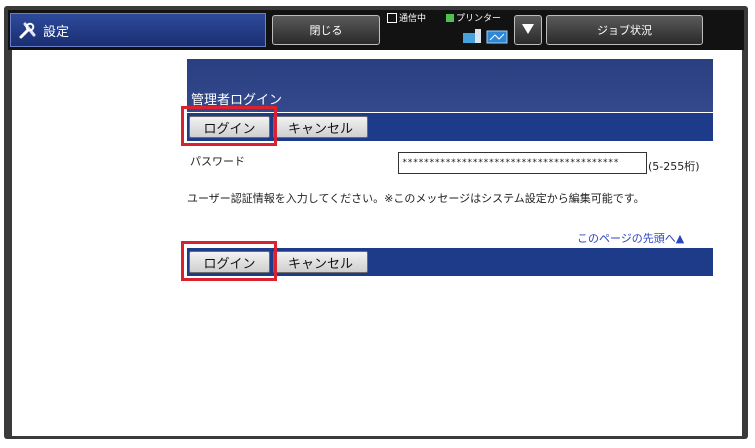  I want to click on password-label: パスワード, so click(217, 161).